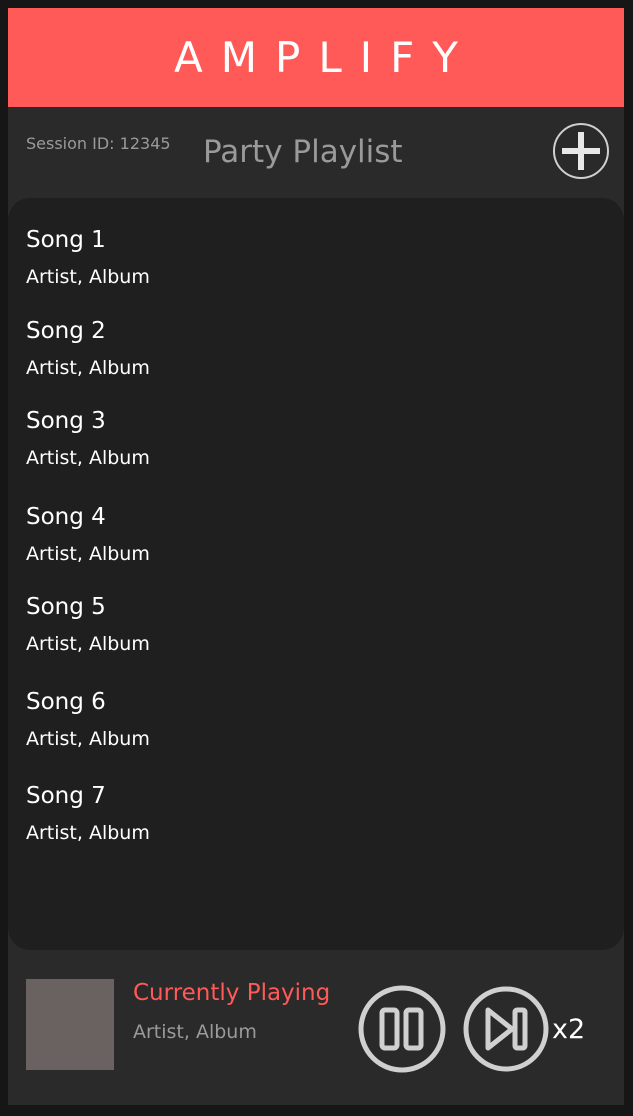 The image size is (633, 1116). Describe the element at coordinates (66, 240) in the screenshot. I see `song-title: Song 1` at that location.